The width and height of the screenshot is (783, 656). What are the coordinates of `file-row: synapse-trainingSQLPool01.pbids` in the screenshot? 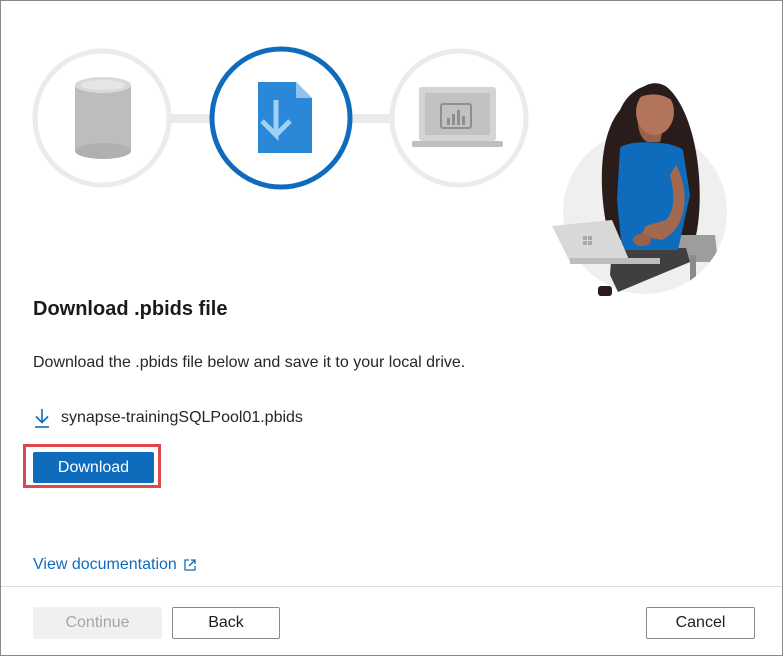 It's located at (168, 418).